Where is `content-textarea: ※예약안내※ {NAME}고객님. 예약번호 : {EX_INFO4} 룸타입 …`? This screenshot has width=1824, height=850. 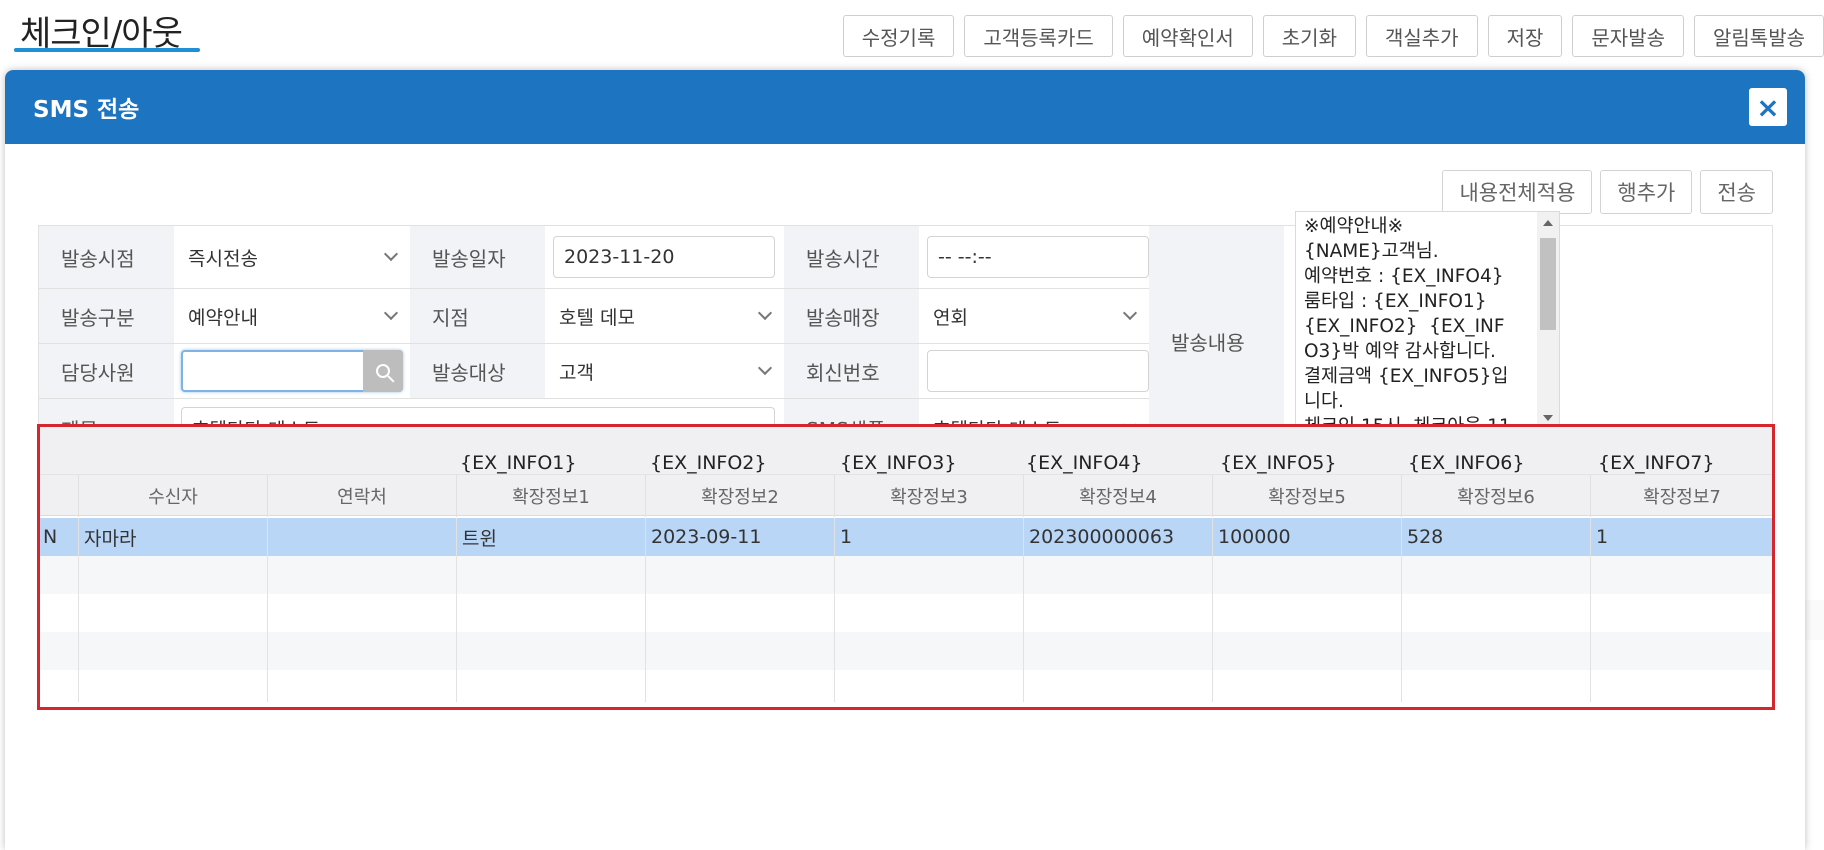
content-textarea: ※예약안내※ {NAME}고객님. 예약번호 : {EX_INFO4} 룸타입 … is located at coordinates (1427, 319).